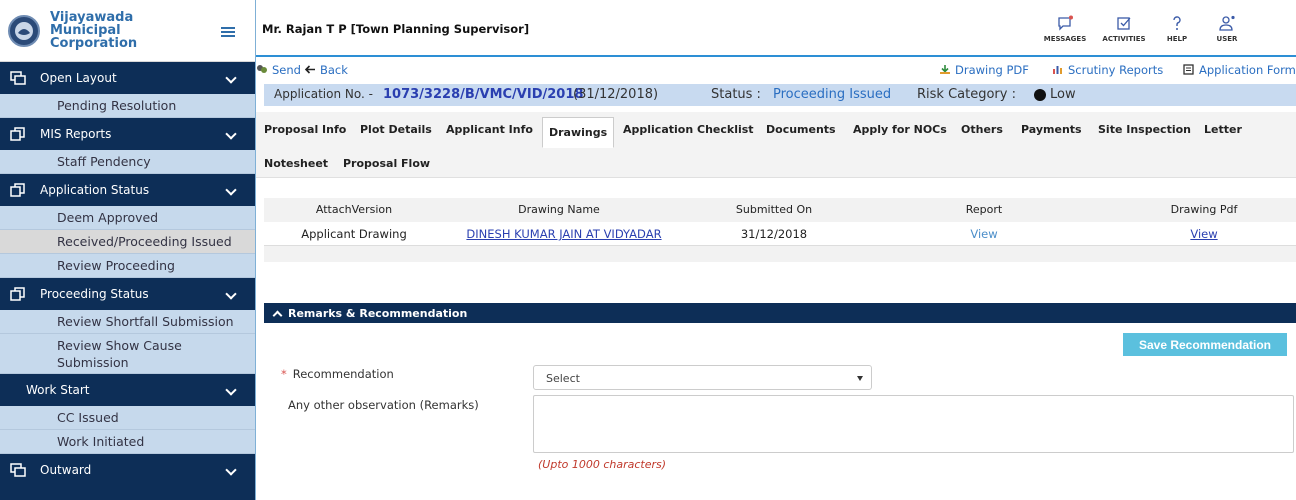 This screenshot has width=1296, height=500. What do you see at coordinates (1177, 29) in the screenshot?
I see `help-button: HELP` at bounding box center [1177, 29].